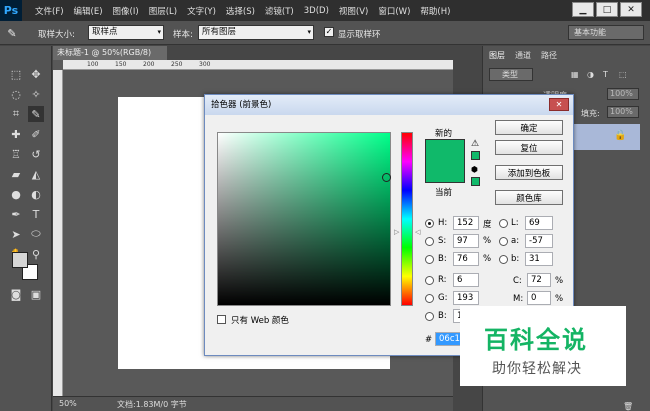 The image size is (650, 411). What do you see at coordinates (36, 94) in the screenshot?
I see `magic-wand-icon: ✧` at bounding box center [36, 94].